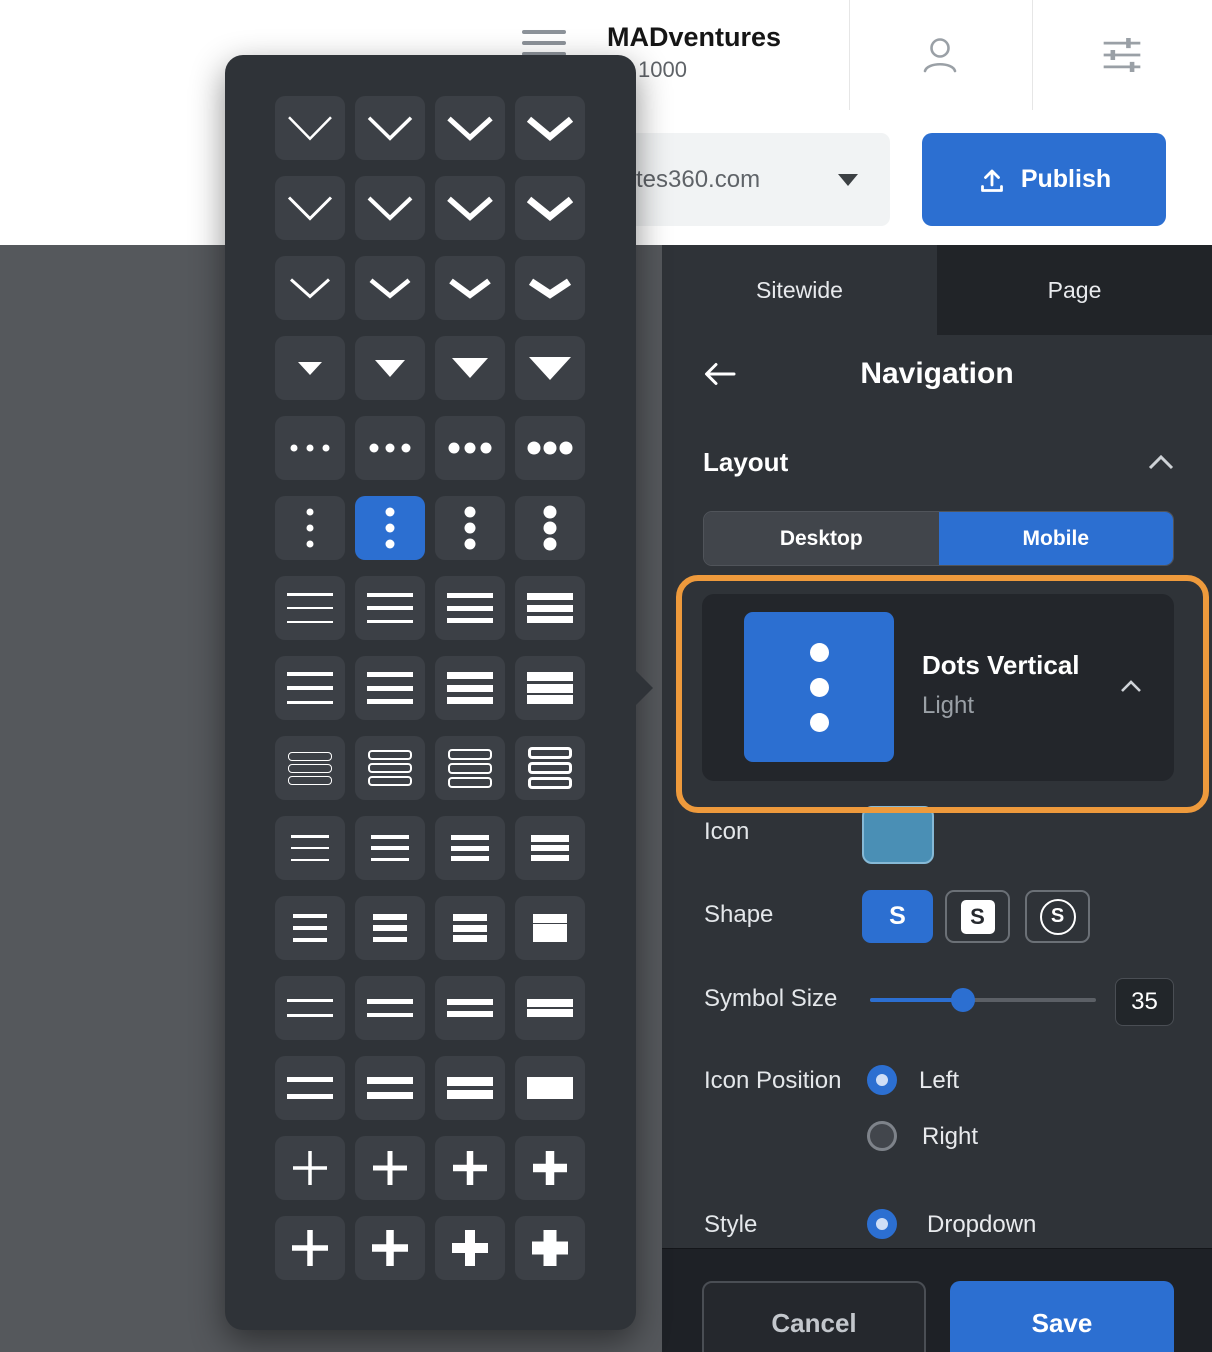 The width and height of the screenshot is (1212, 1352). What do you see at coordinates (898, 835) in the screenshot?
I see `icon-color-swatch` at bounding box center [898, 835].